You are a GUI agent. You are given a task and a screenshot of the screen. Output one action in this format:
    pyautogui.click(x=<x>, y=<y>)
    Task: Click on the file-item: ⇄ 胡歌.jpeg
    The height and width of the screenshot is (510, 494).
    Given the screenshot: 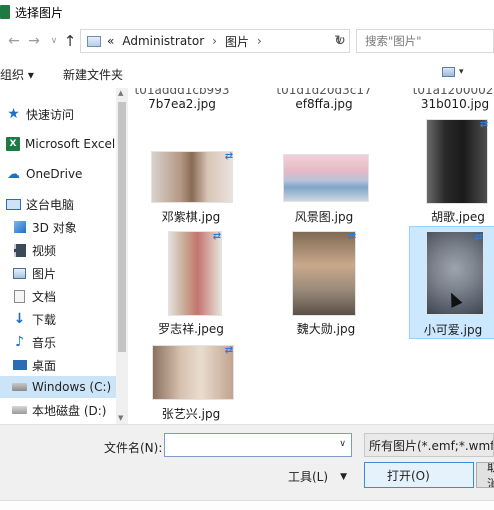 What is the action you would take?
    pyautogui.click(x=454, y=171)
    